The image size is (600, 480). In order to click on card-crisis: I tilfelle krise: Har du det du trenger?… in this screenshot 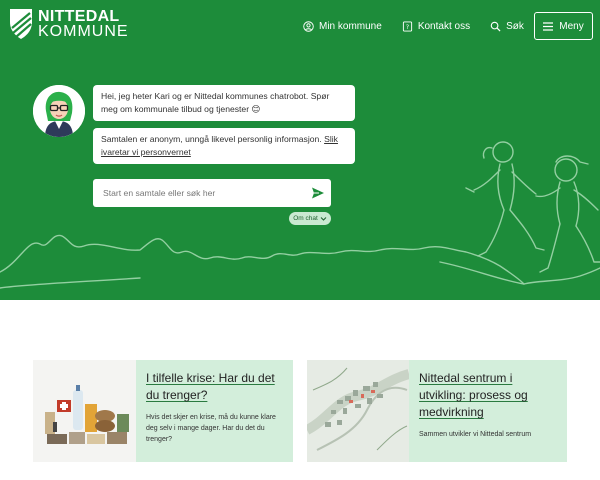, I will do `click(163, 411)`.